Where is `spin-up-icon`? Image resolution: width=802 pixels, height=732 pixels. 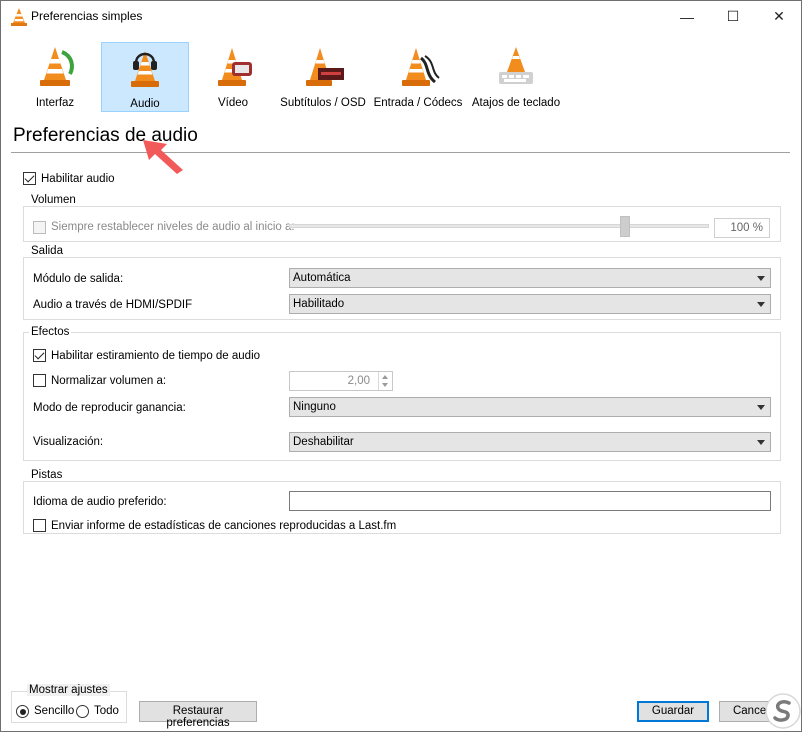 spin-up-icon is located at coordinates (385, 377).